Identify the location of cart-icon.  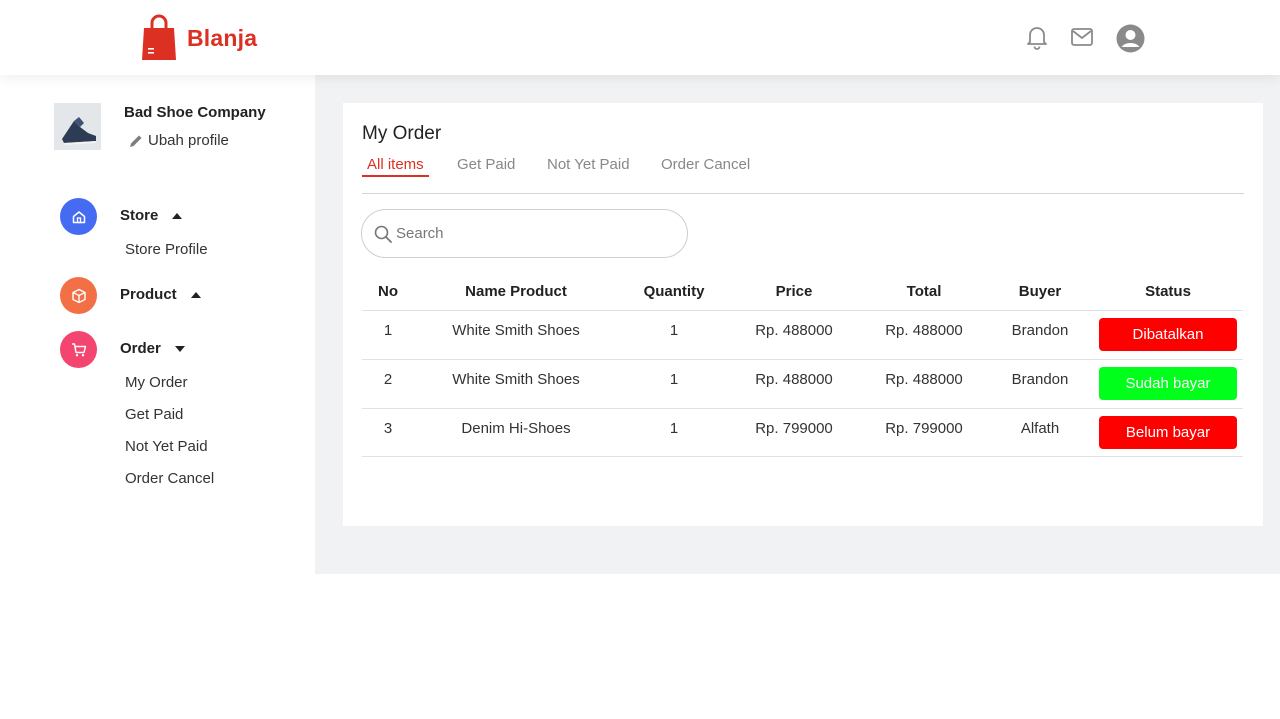
(78, 349).